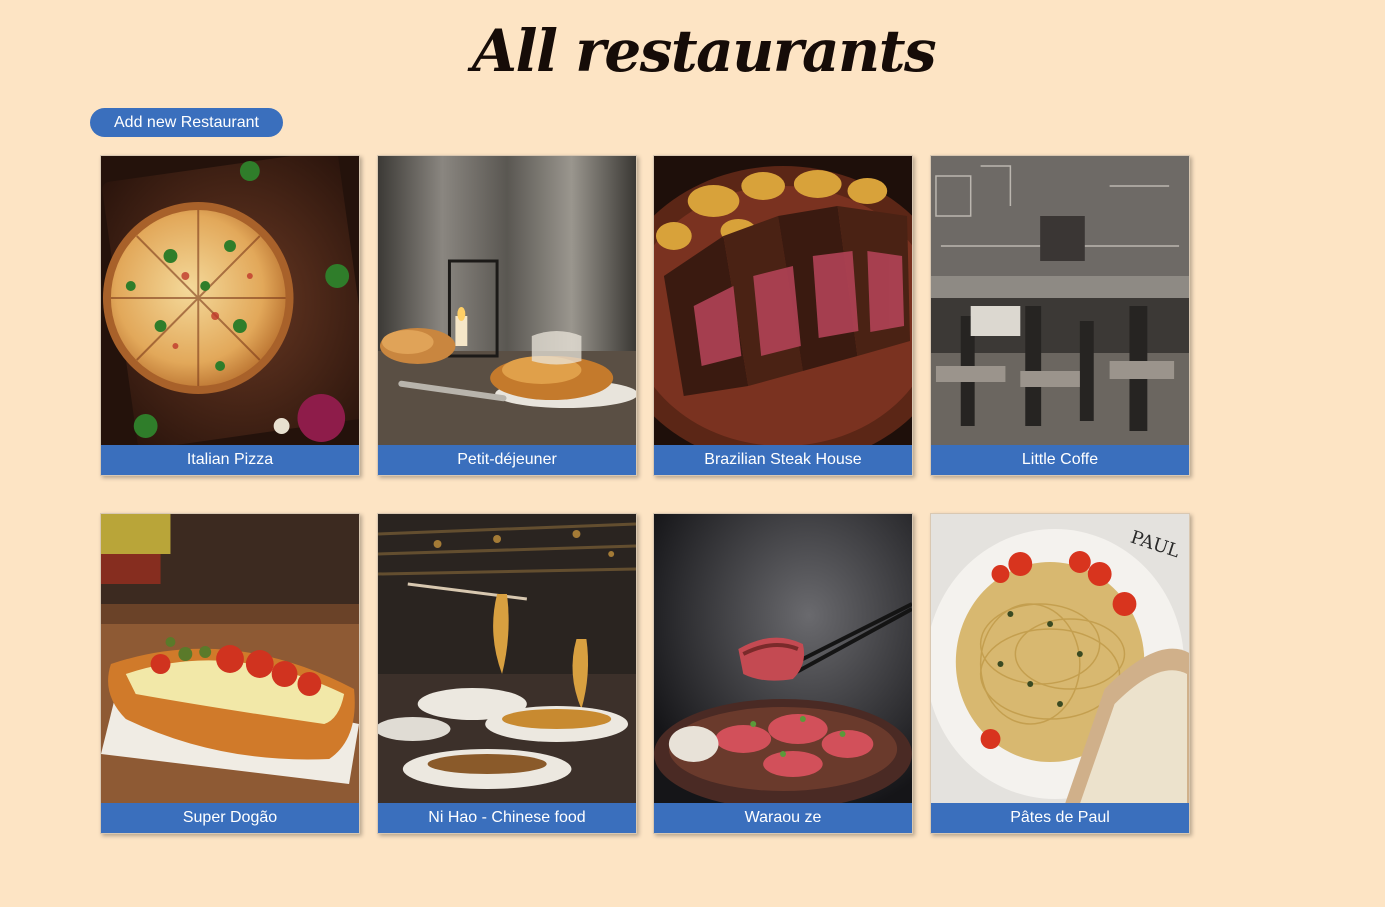  I want to click on restaurant-card-petit-dejeuner: Petit-déjeuner, so click(507, 315).